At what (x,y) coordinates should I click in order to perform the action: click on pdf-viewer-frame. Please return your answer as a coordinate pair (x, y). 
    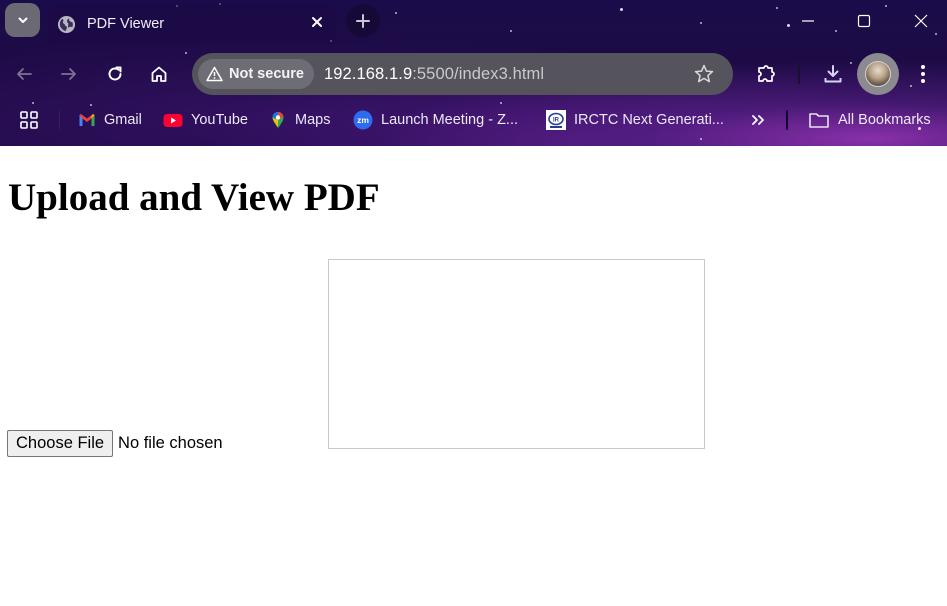
    Looking at the image, I should click on (516, 354).